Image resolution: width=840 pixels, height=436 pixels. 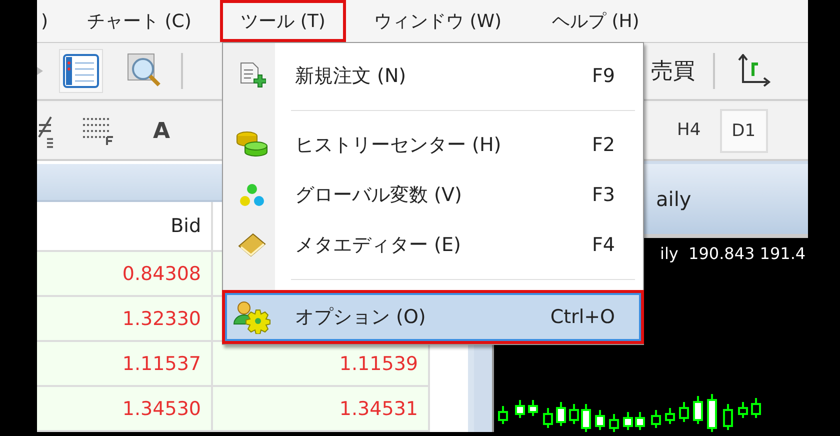 What do you see at coordinates (689, 131) in the screenshot?
I see `timeframe-button: H4` at bounding box center [689, 131].